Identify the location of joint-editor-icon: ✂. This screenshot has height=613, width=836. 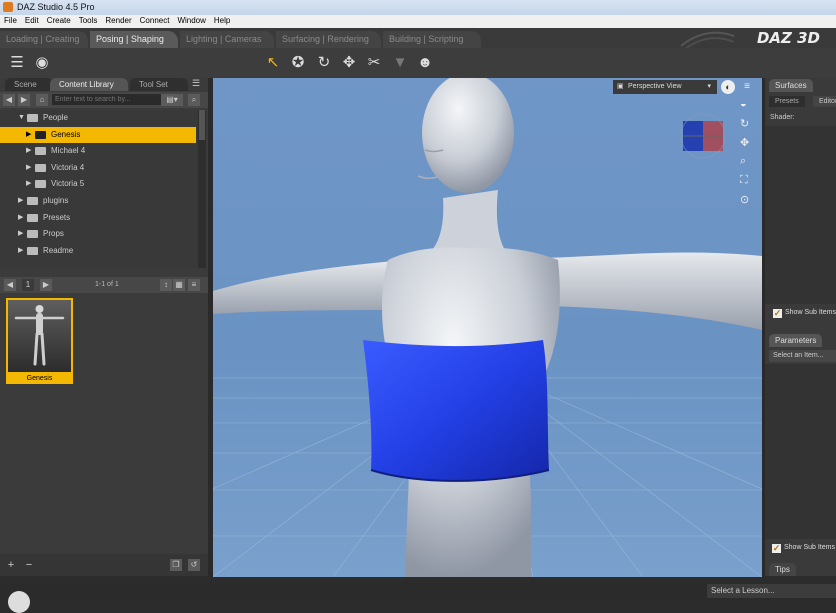
(374, 63).